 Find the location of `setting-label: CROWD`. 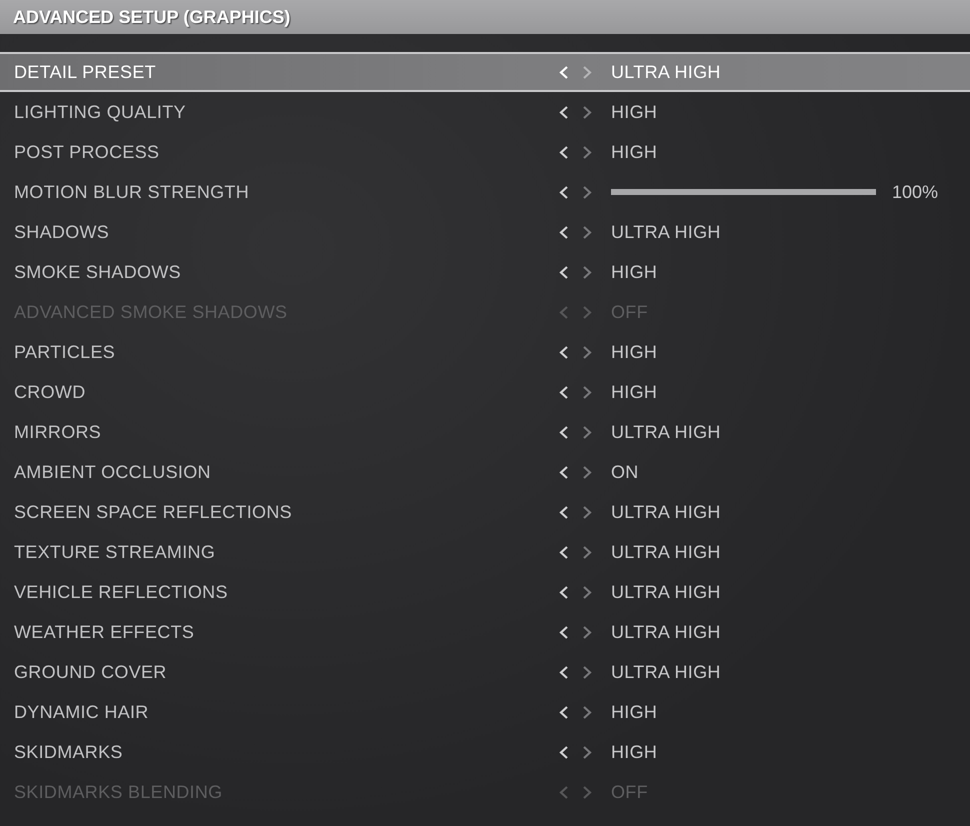

setting-label: CROWD is located at coordinates (279, 392).